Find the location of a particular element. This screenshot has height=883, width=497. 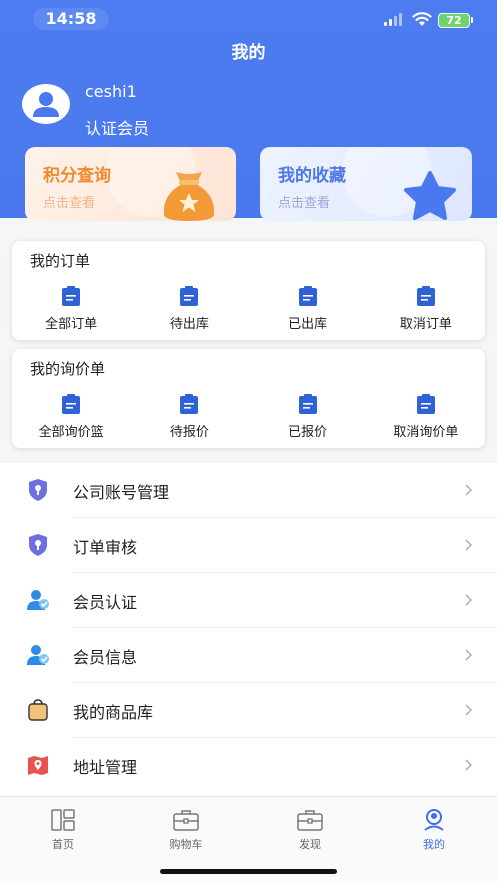

user-avatar-icon is located at coordinates (46, 104).